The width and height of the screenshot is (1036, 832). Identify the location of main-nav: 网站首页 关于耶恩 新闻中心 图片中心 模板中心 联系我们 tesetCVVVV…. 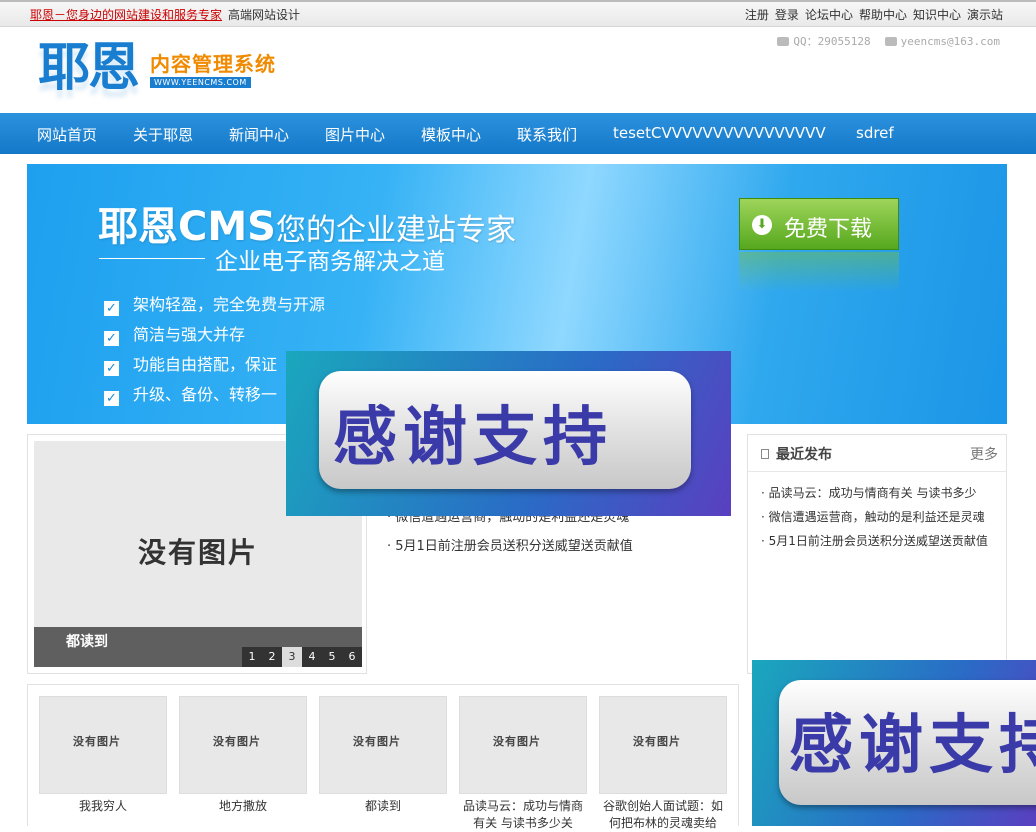
(518, 133).